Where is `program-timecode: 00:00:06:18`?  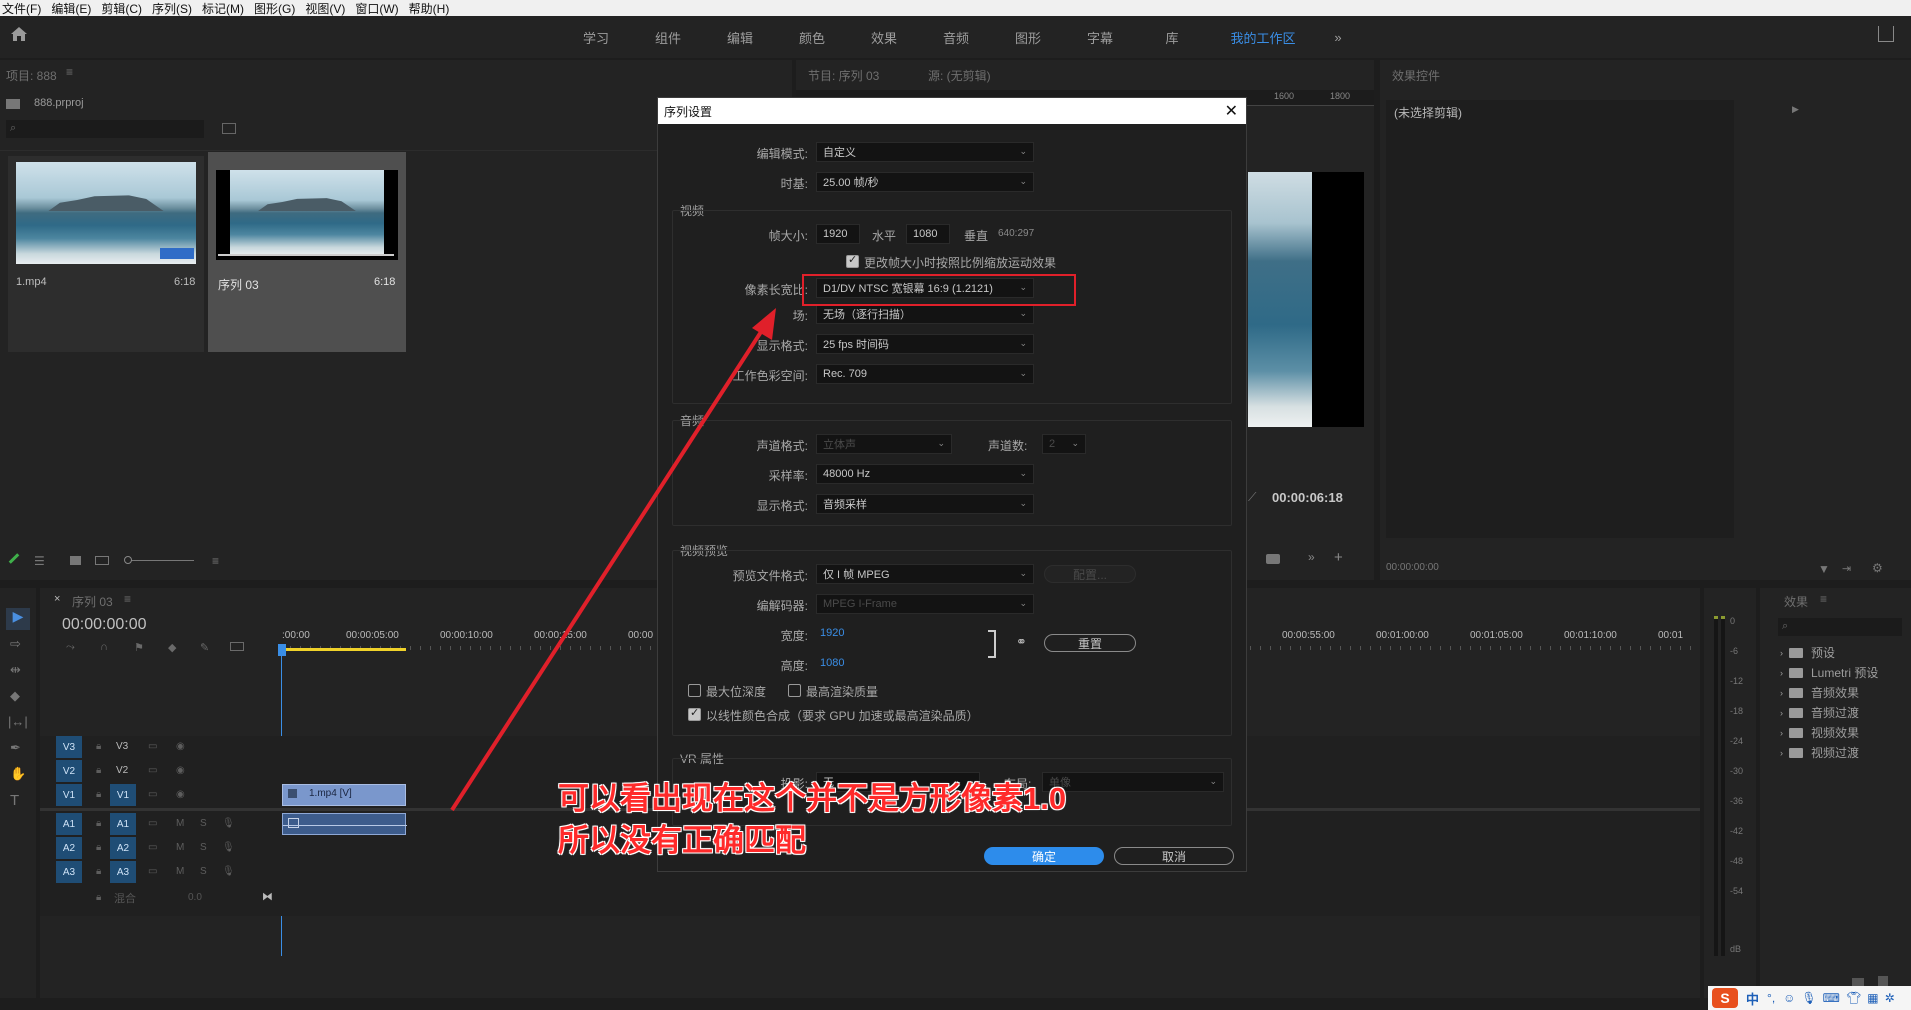
program-timecode: 00:00:06:18 is located at coordinates (1307, 497).